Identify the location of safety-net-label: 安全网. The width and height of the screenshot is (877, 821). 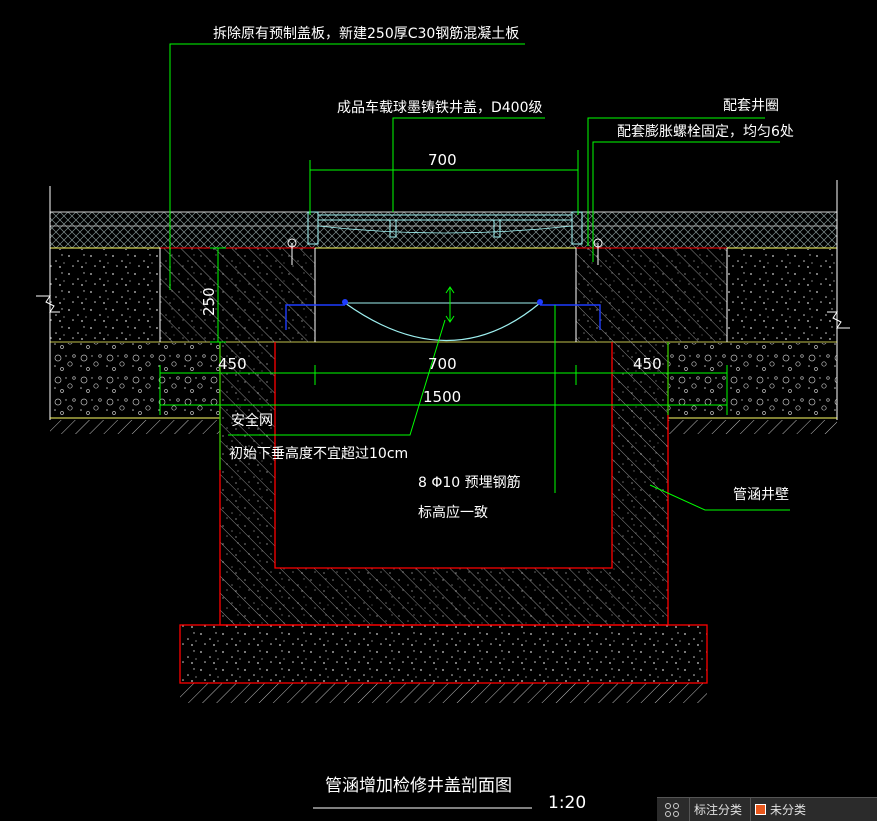
(252, 420).